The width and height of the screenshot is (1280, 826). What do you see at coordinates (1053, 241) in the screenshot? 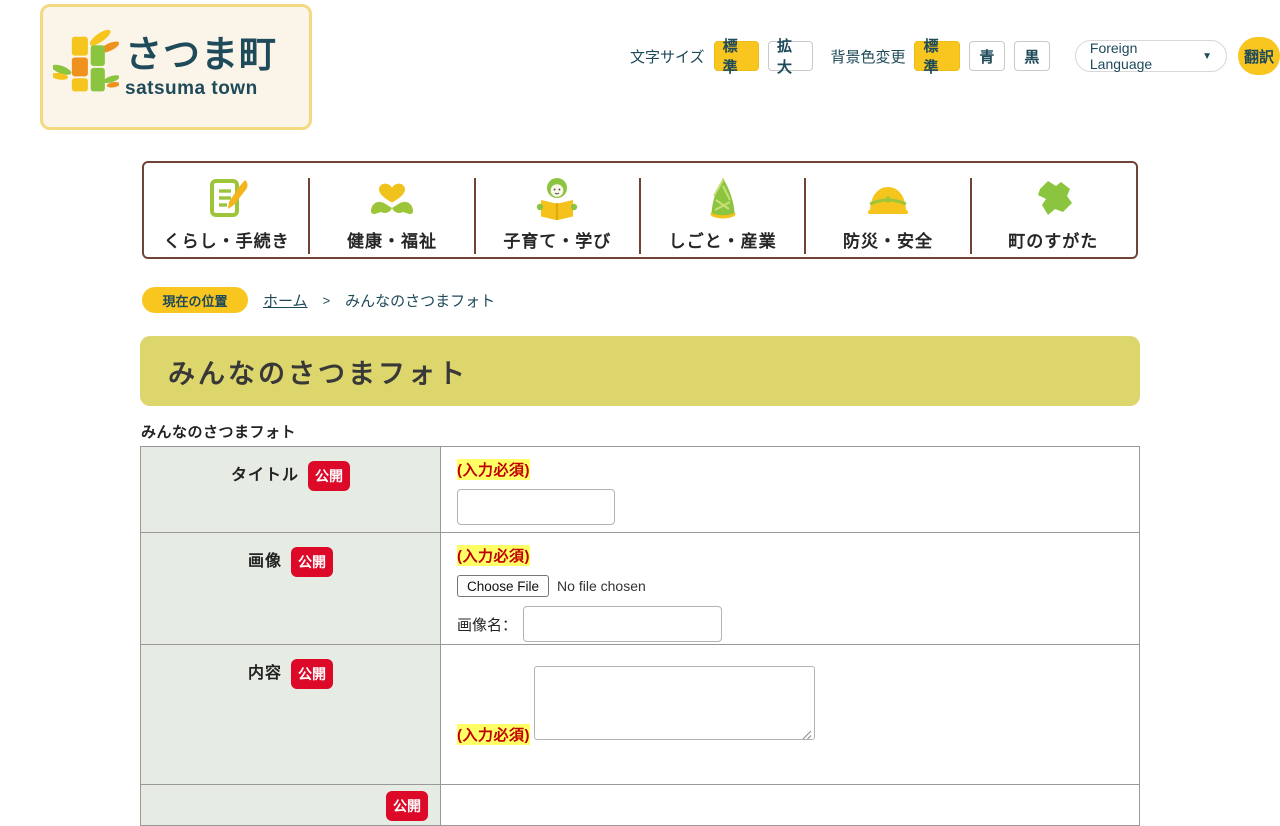
I see `nav-item-label: 町のすがた` at bounding box center [1053, 241].